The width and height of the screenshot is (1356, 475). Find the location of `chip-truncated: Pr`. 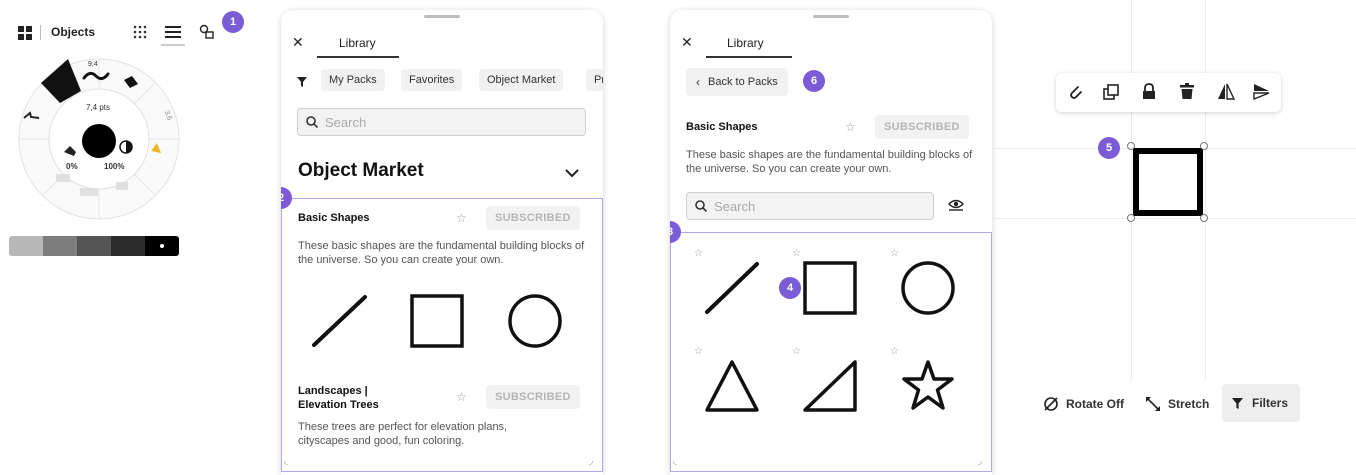

chip-truncated: Pr is located at coordinates (594, 80).